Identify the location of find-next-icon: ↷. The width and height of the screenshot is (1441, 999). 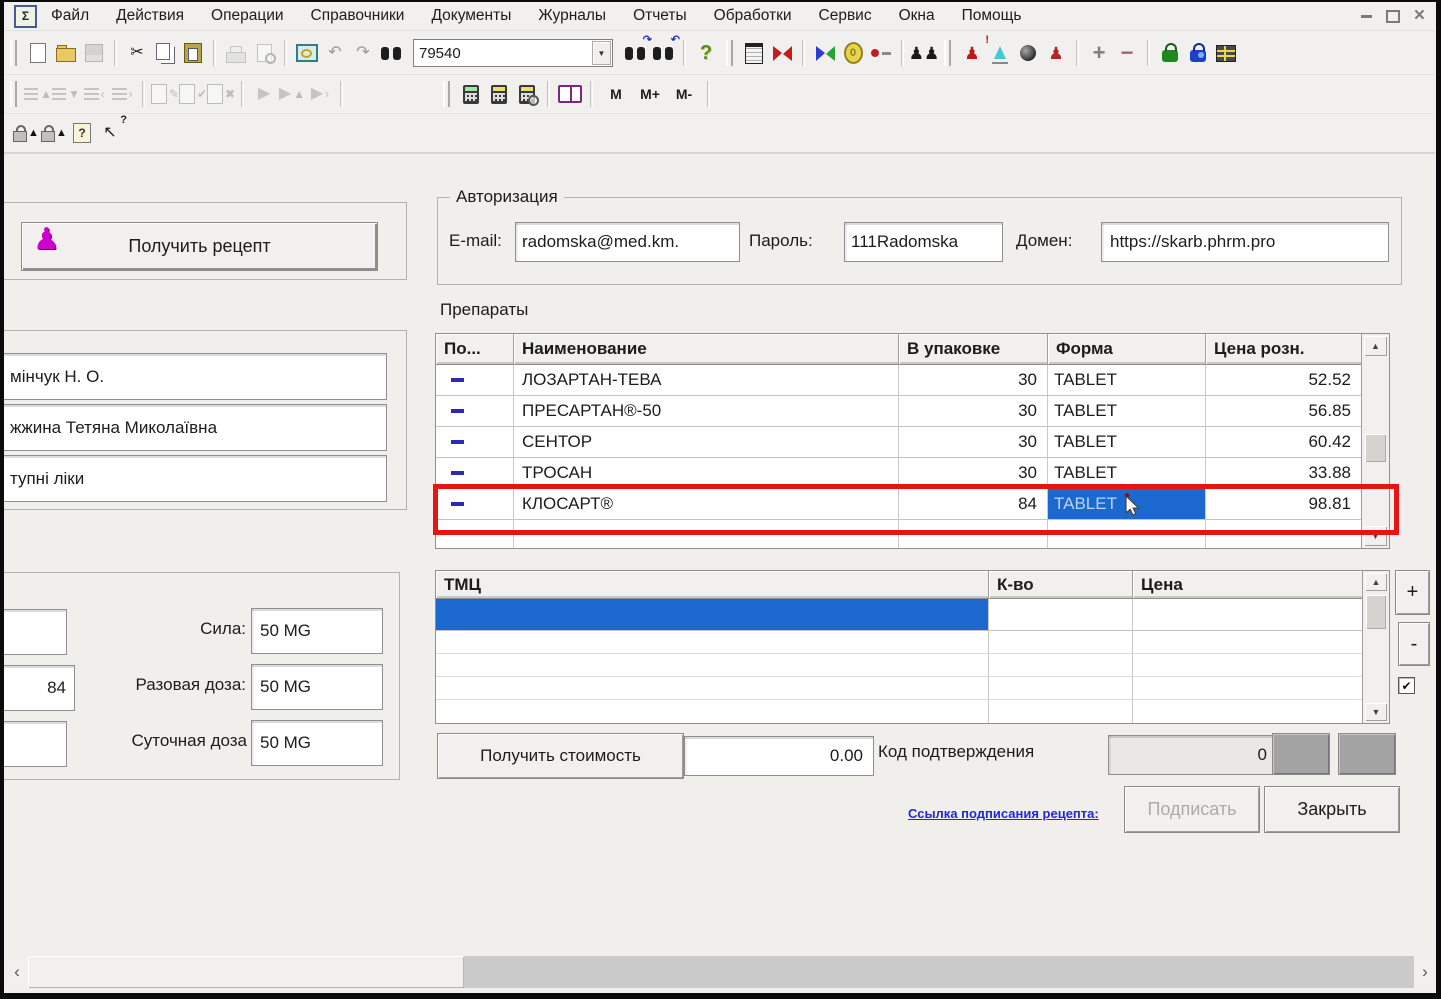
(636, 51).